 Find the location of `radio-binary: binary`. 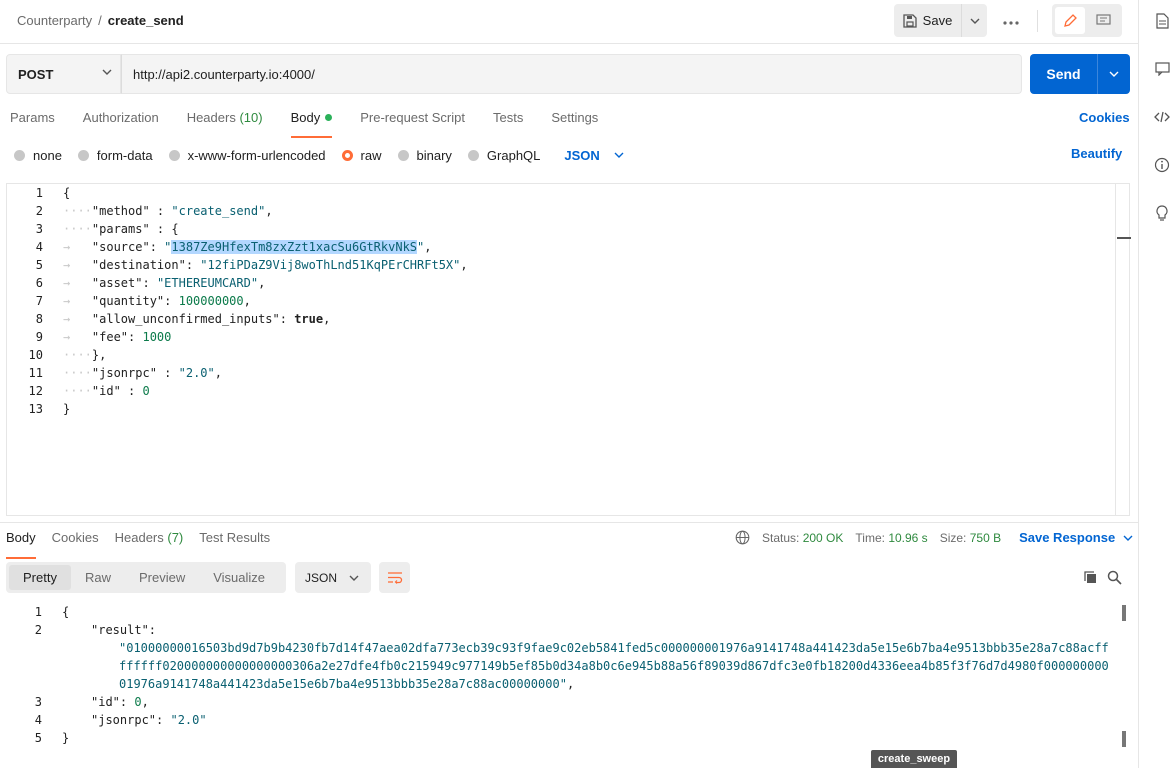

radio-binary: binary is located at coordinates (424, 155).